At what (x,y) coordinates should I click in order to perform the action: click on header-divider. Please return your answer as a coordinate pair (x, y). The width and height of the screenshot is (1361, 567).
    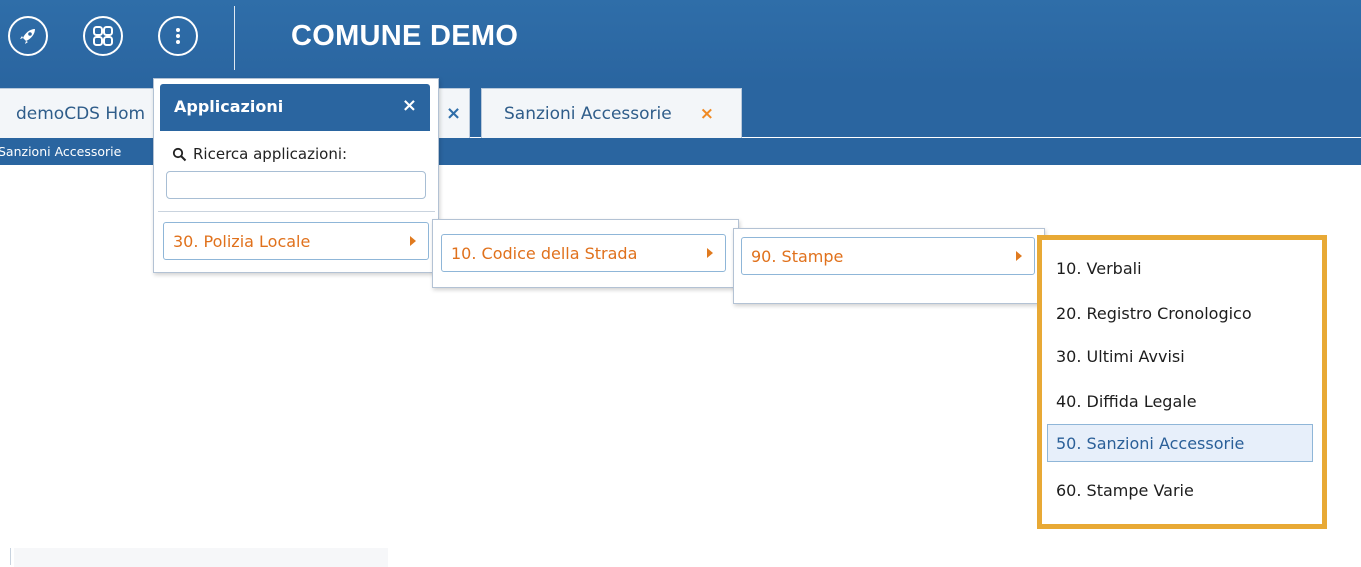
    Looking at the image, I should click on (234, 38).